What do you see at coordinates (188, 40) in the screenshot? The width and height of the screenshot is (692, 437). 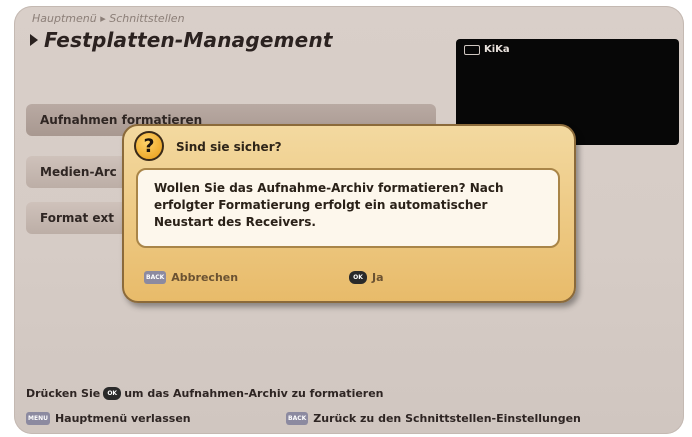 I see `page-title: Festplatten-Management` at bounding box center [188, 40].